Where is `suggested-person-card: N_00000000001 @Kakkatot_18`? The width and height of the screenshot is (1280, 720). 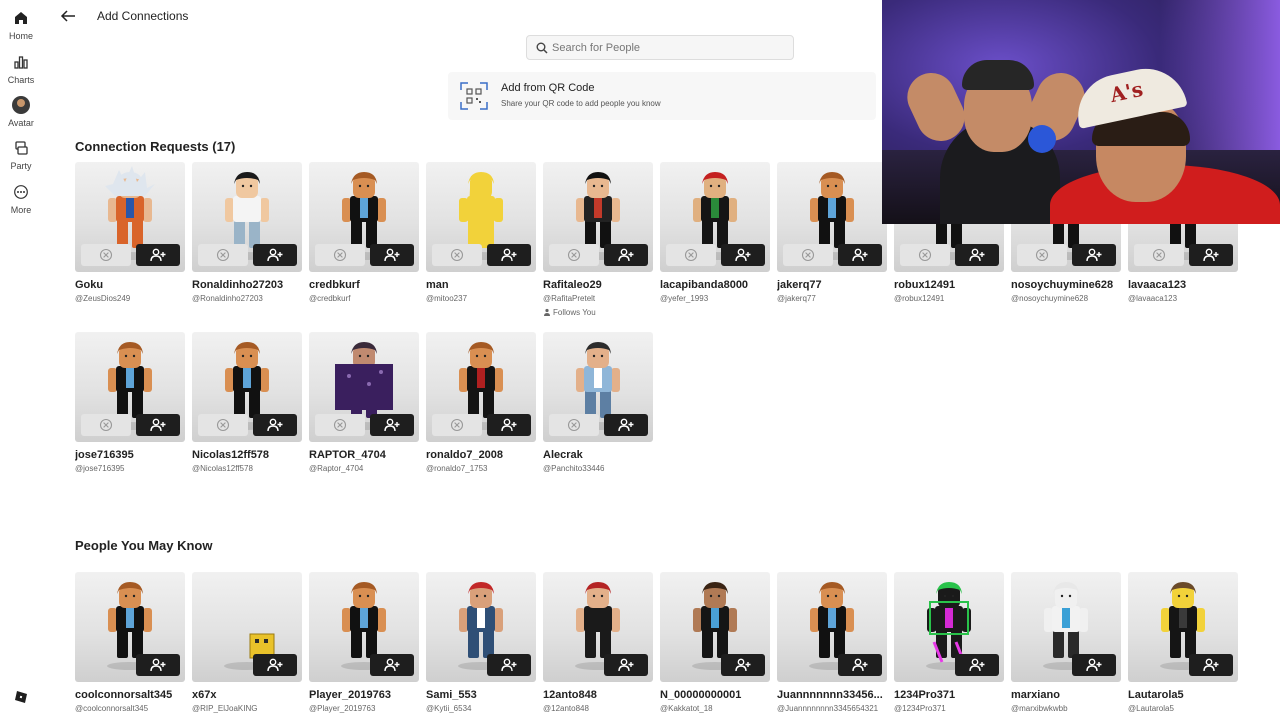
suggested-person-card: N_00000000001 @Kakkatot_18 is located at coordinates (715, 642).